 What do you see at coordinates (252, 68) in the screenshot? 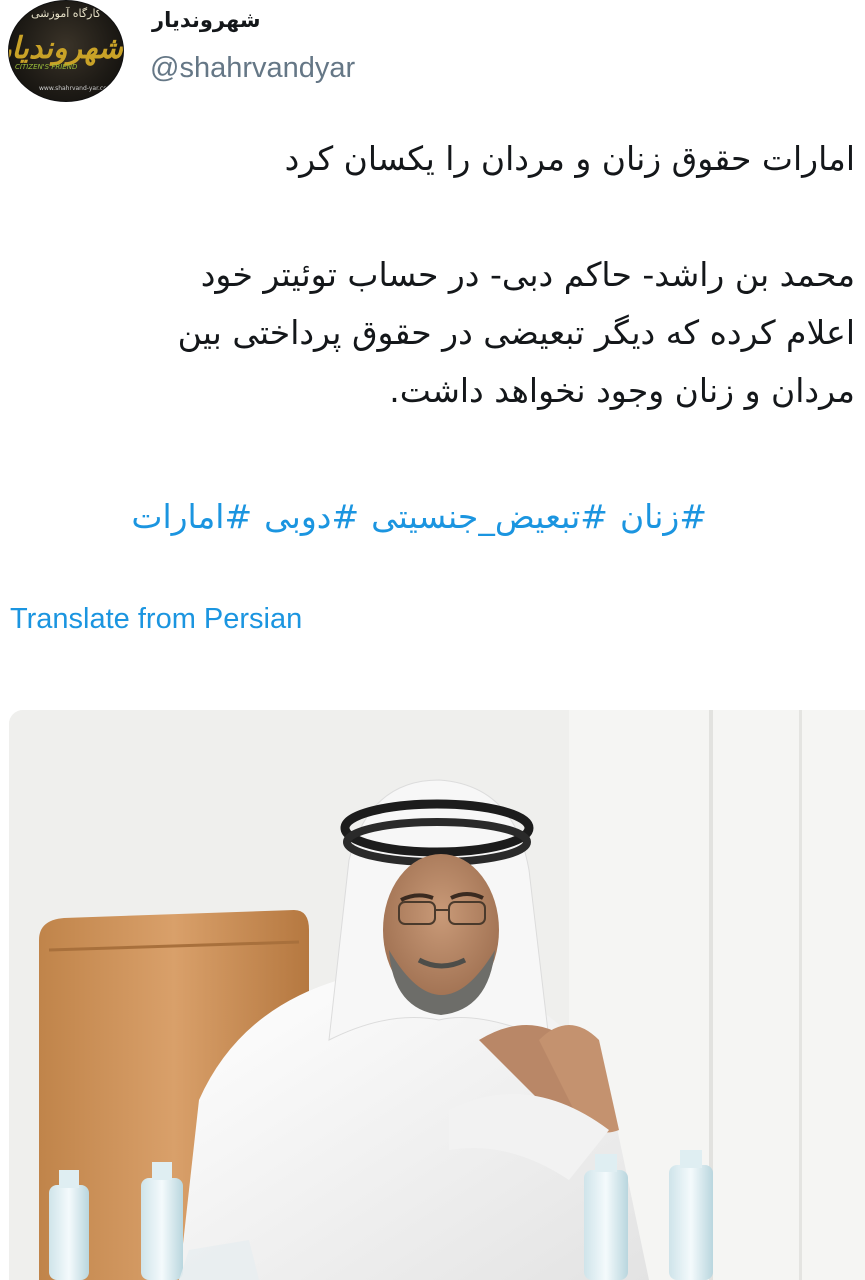
I see `author-handle: @shahrvandyar` at bounding box center [252, 68].